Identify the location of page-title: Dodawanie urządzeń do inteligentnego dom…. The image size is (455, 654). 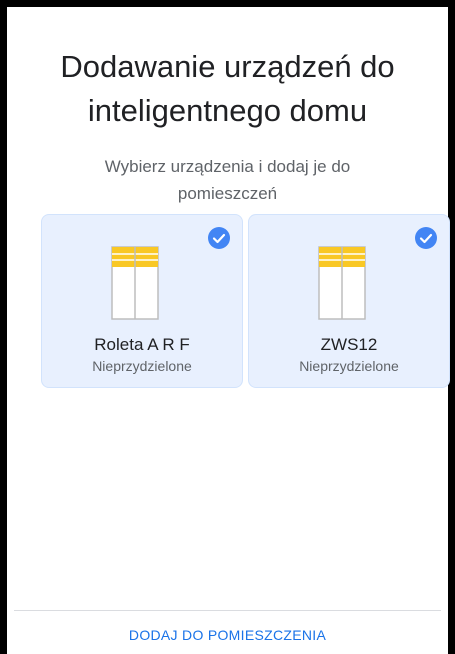
(227, 88).